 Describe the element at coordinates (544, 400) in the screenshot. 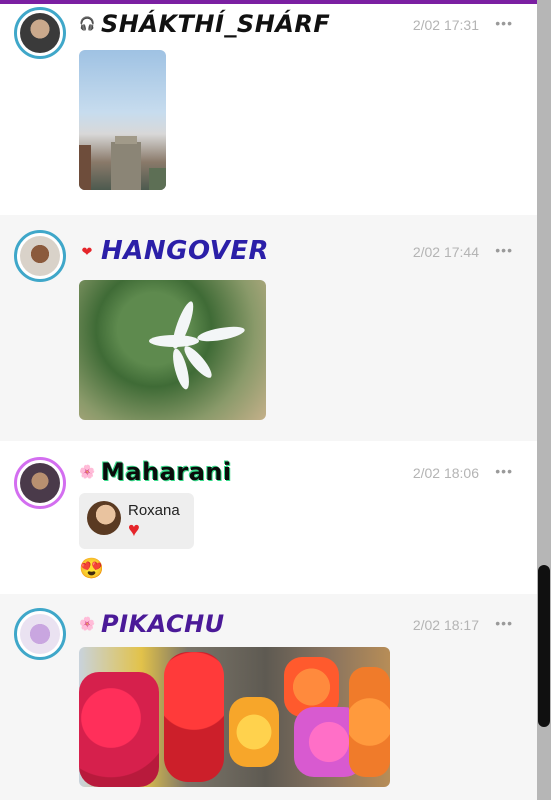

I see `scrollbar-track` at that location.